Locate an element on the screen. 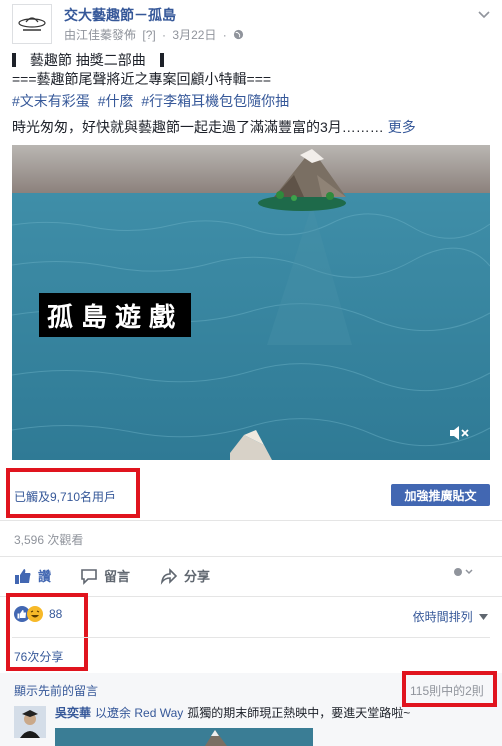 The image size is (502, 746). sort-caret-icon is located at coordinates (483, 617).